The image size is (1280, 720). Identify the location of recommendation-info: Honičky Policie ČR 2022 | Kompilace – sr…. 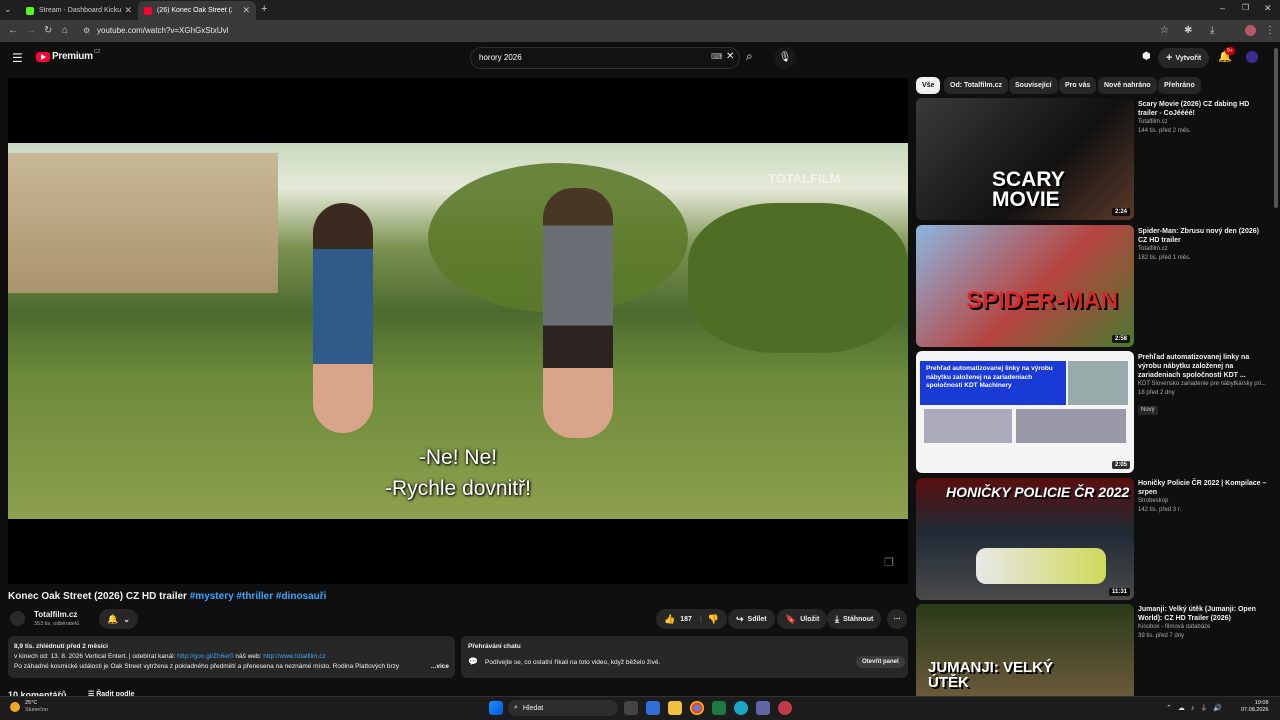
(1203, 497).